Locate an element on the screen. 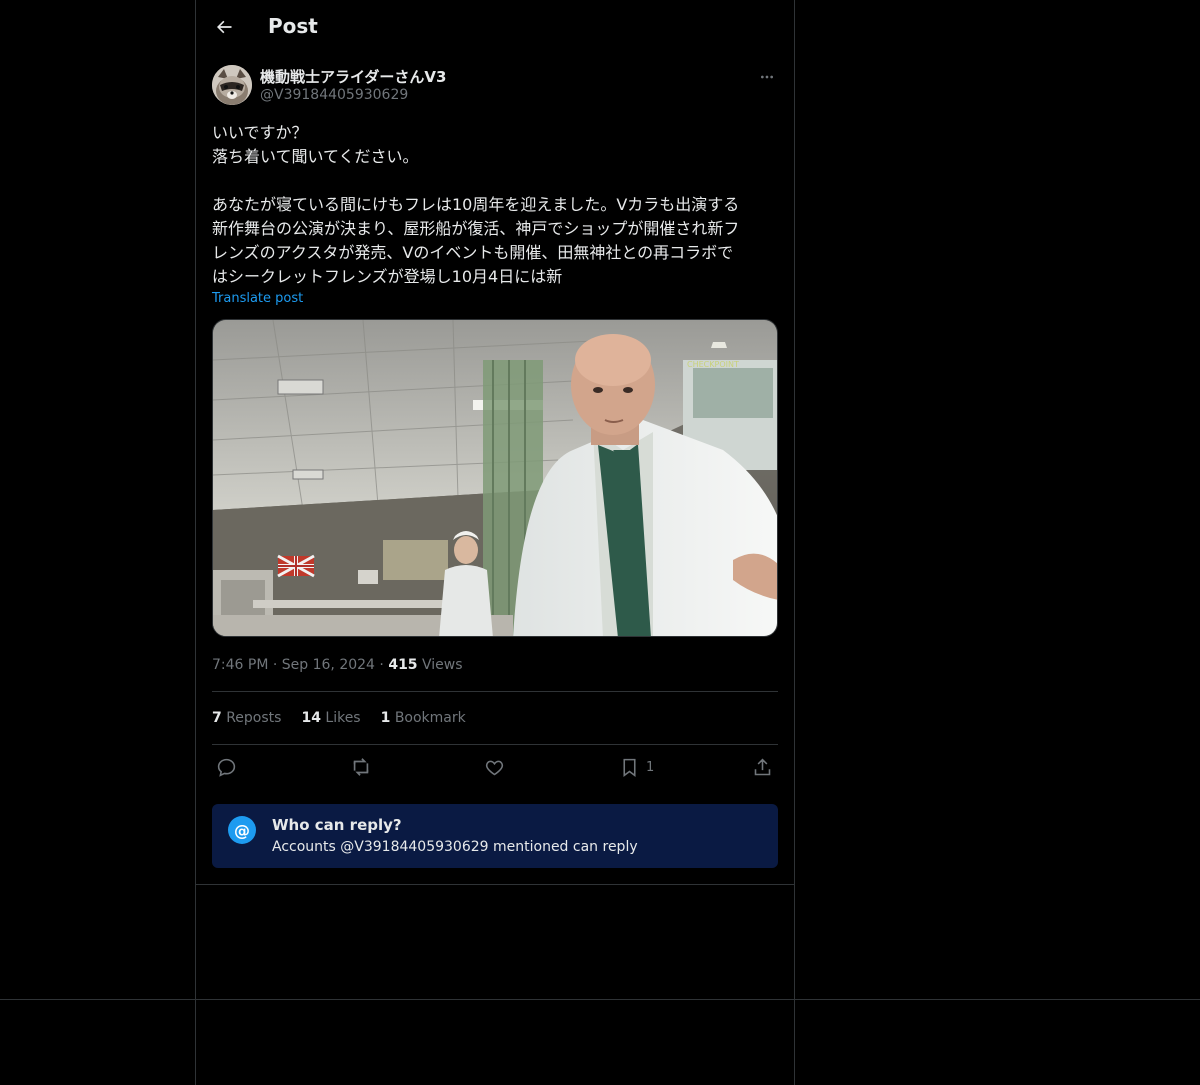 The image size is (1200, 1085). likes-count: 14 is located at coordinates (311, 718).